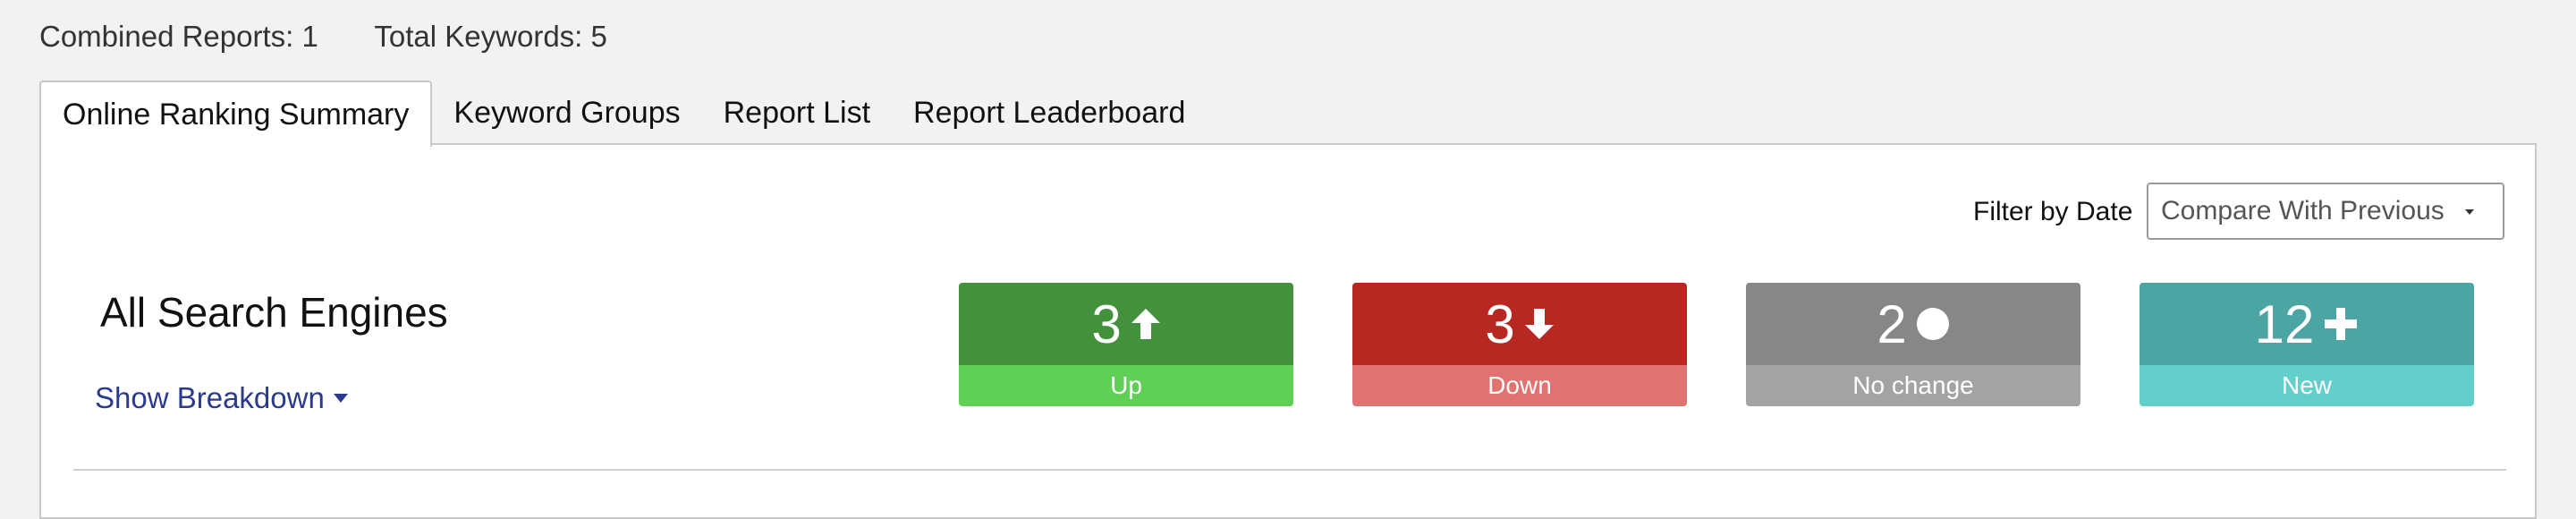  What do you see at coordinates (2341, 324) in the screenshot?
I see `plus-icon` at bounding box center [2341, 324].